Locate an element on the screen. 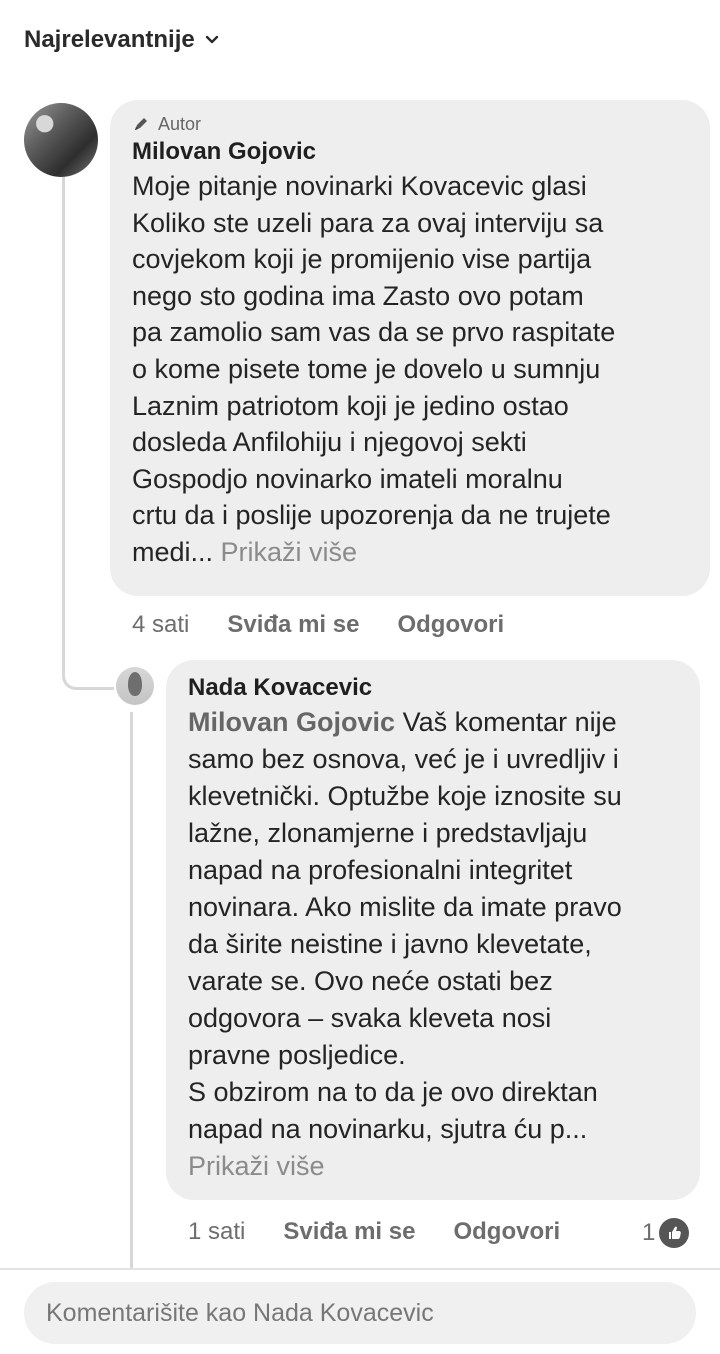 This screenshot has height=1354, width=720. chevron-down-icon is located at coordinates (211, 39).